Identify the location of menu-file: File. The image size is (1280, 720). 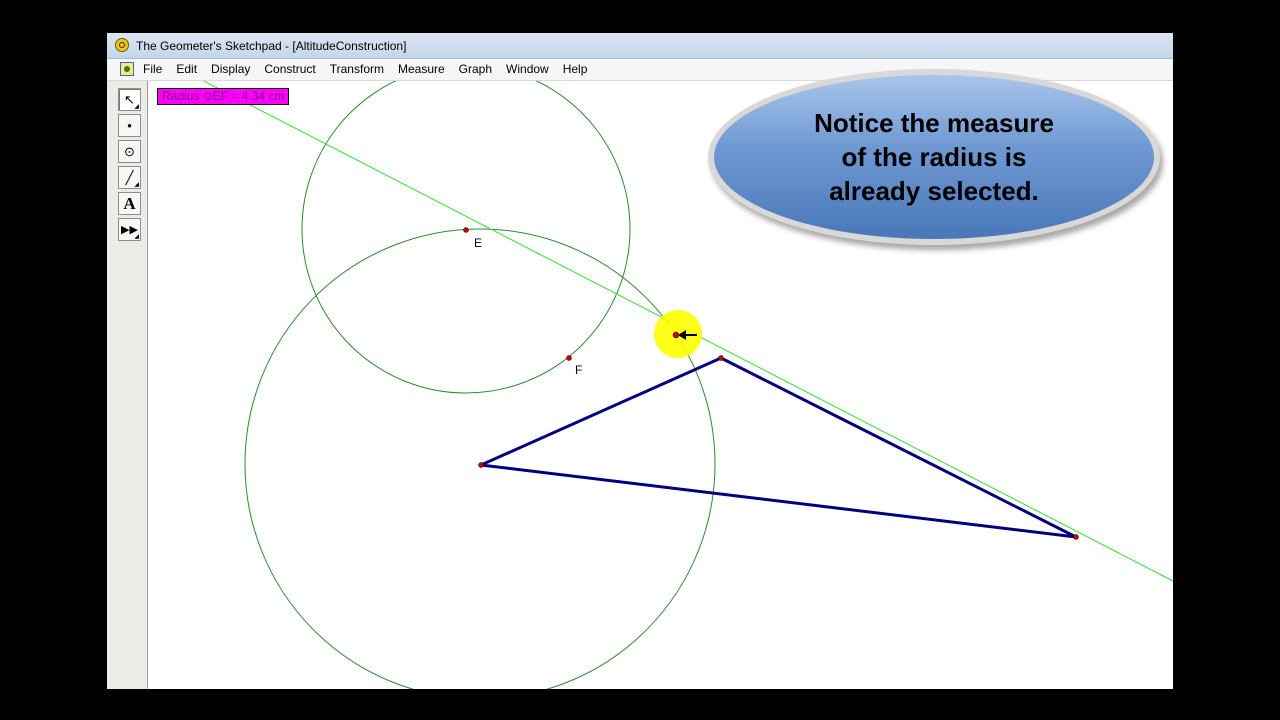
(152, 69).